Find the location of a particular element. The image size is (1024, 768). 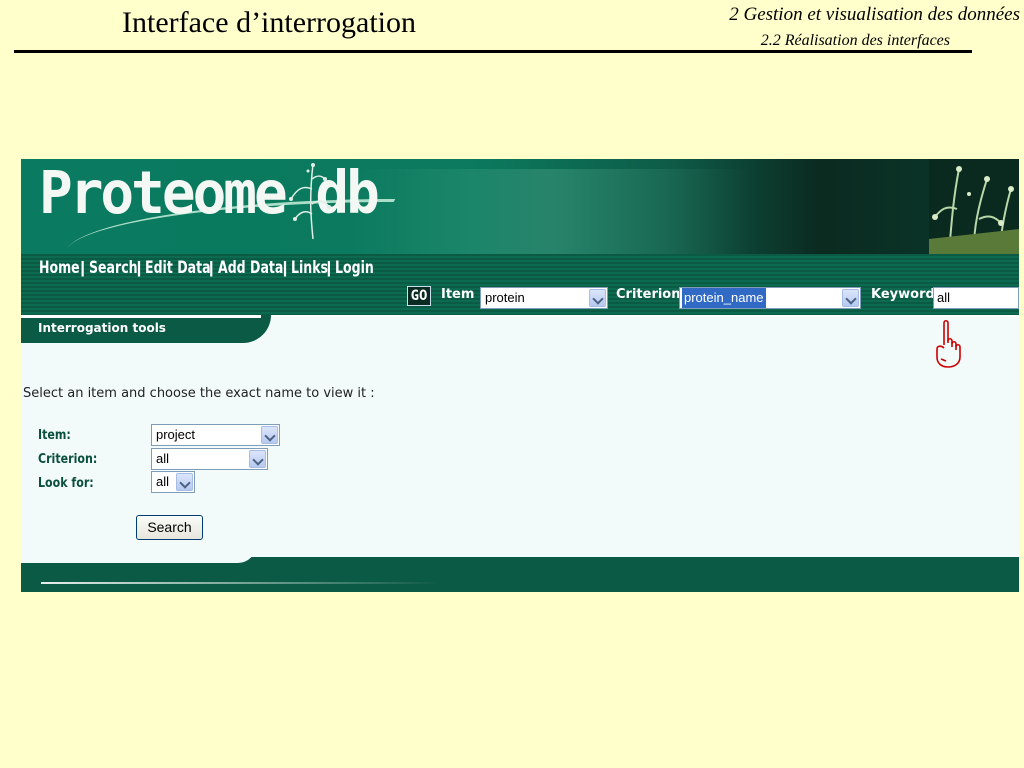

footer-line is located at coordinates (241, 583).